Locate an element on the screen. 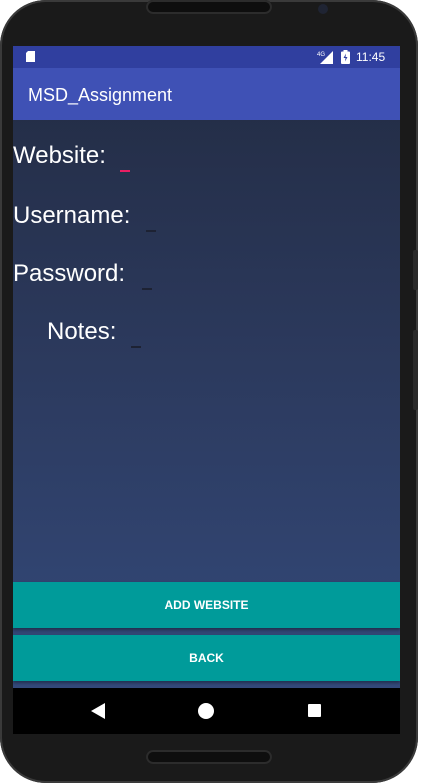  sd-card-icon is located at coordinates (30, 56).